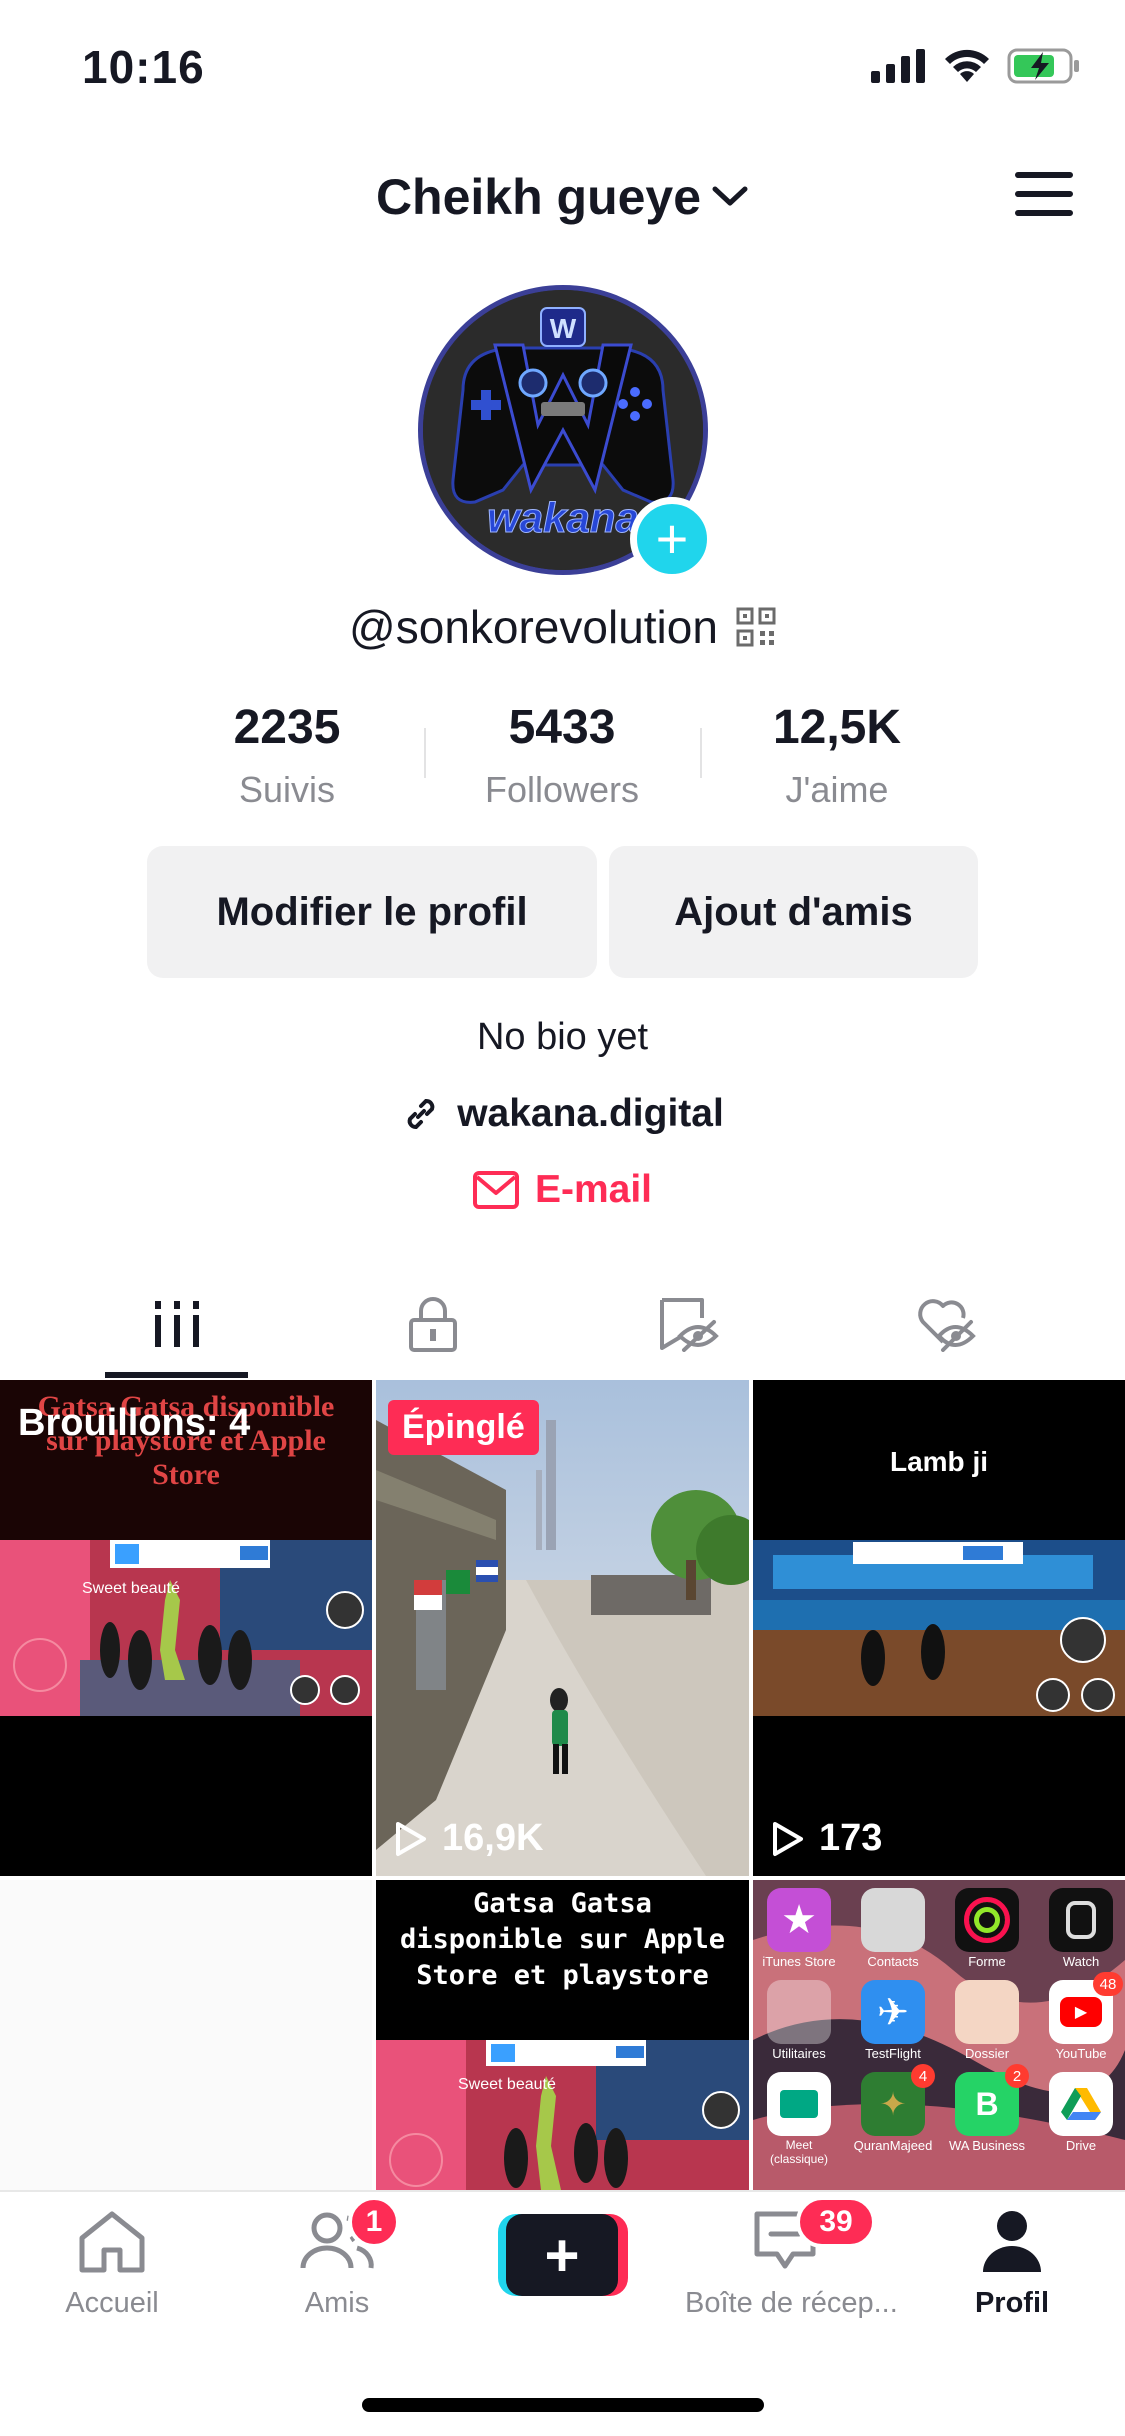 The height and width of the screenshot is (2436, 1125). Describe the element at coordinates (836, 2222) in the screenshot. I see `inbox-badge: 39` at that location.